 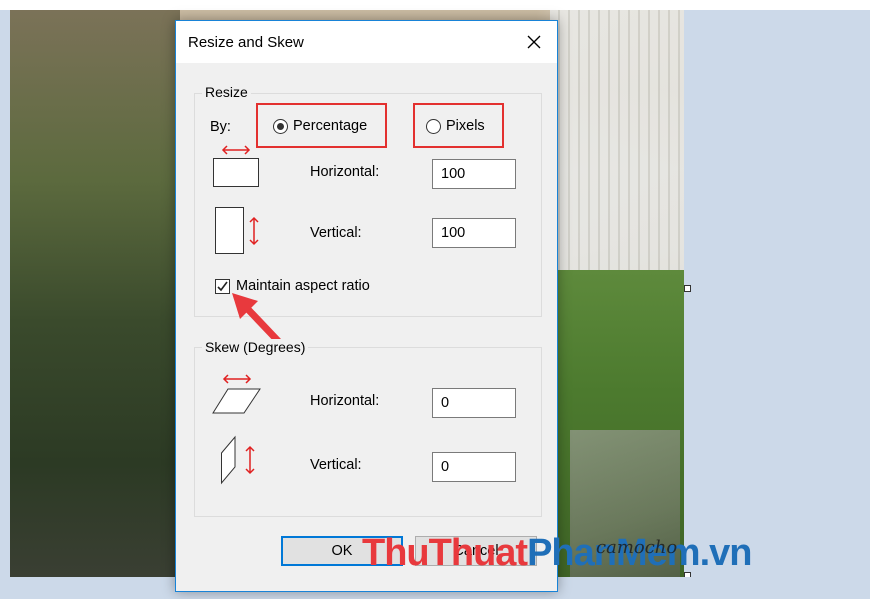 What do you see at coordinates (330, 126) in the screenshot?
I see `percentage-label: Percentage` at bounding box center [330, 126].